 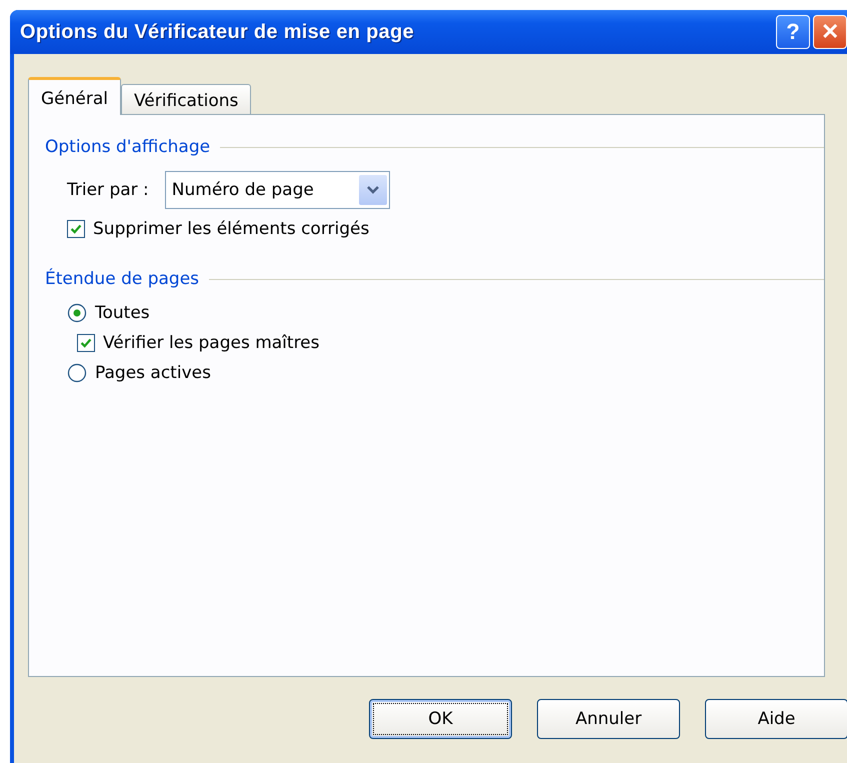 What do you see at coordinates (231, 229) in the screenshot?
I see `checkbox-label: Supprimer les éléments corrigés` at bounding box center [231, 229].